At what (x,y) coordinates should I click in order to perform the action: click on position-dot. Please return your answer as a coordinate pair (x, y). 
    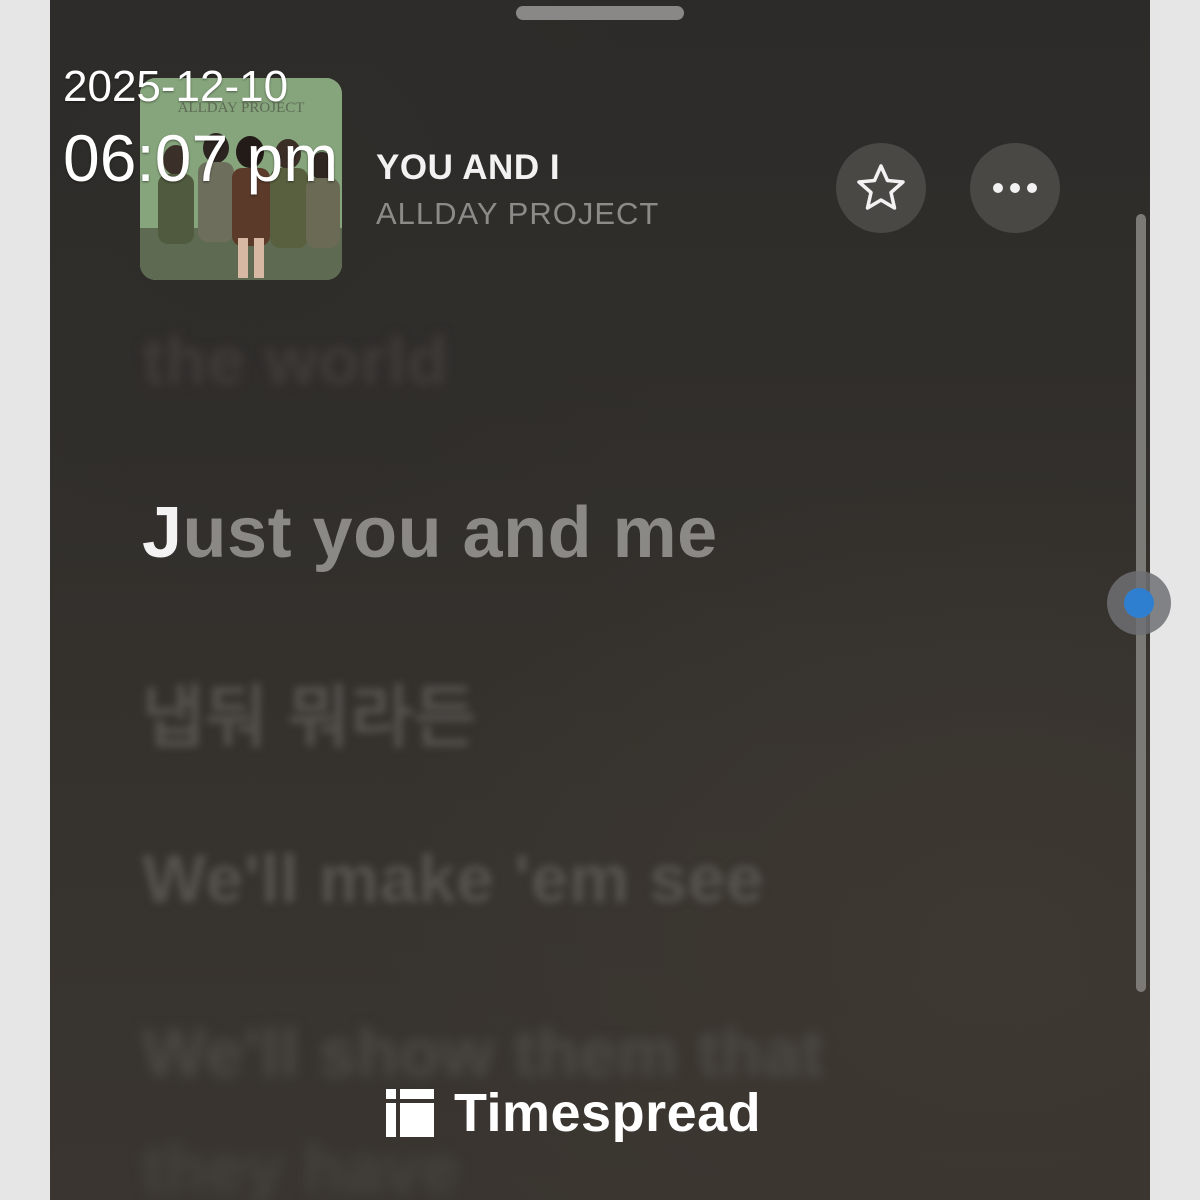
    Looking at the image, I should click on (1139, 603).